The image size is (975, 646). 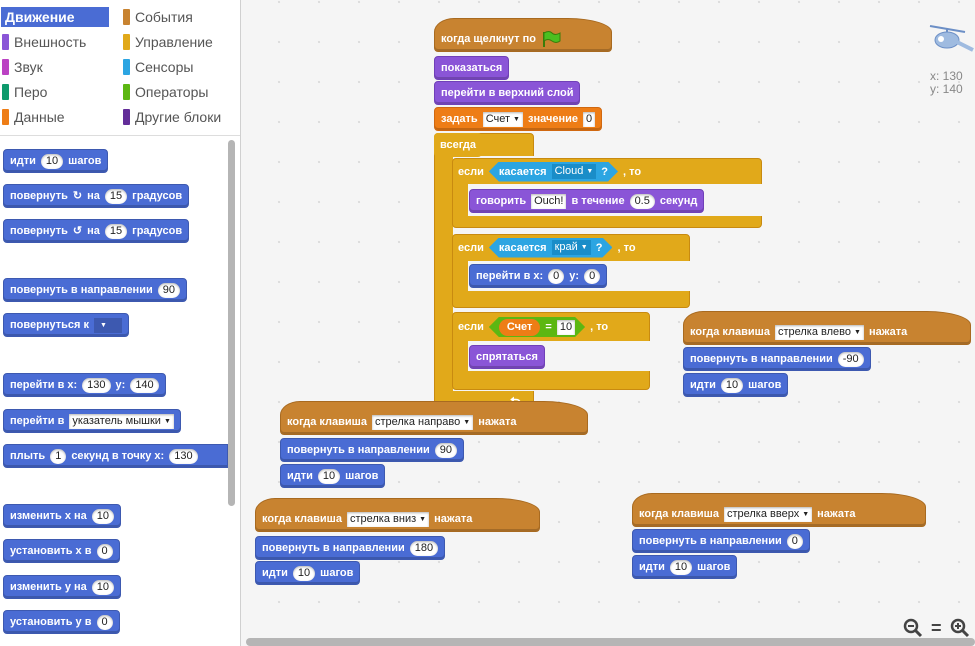 What do you see at coordinates (523, 35) in the screenshot?
I see `when-flag-clicked-hat: когда щелкнут по` at bounding box center [523, 35].